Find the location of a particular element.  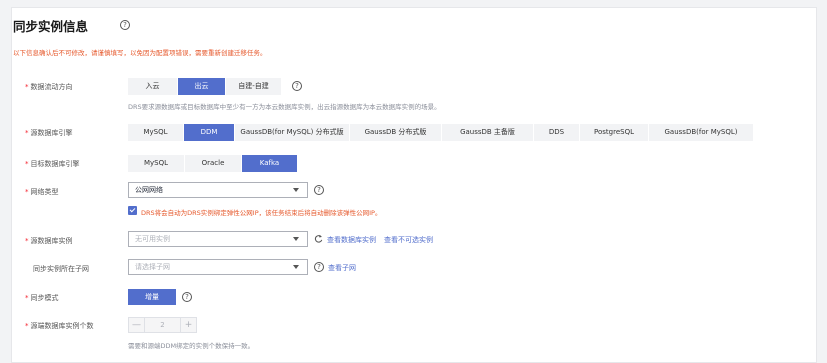

subnet-select: 请选择子网 is located at coordinates (218, 267).